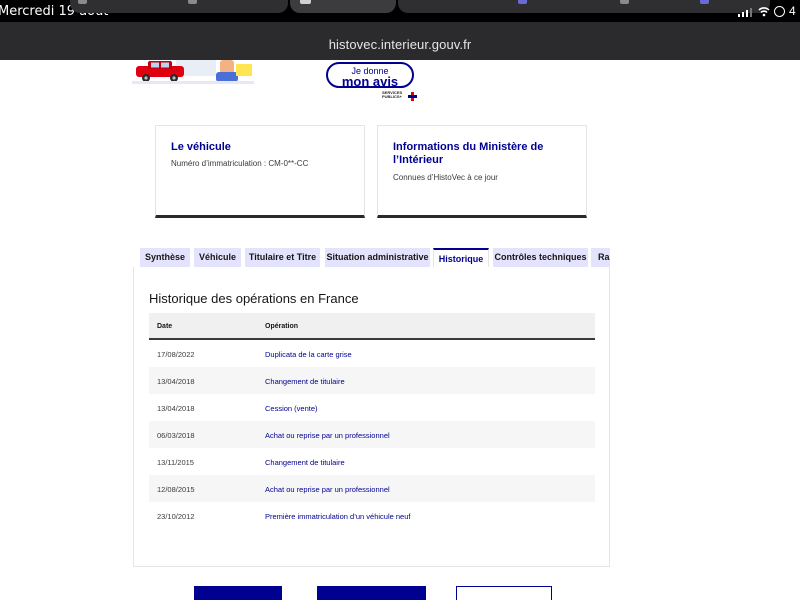 This screenshot has height=600, width=800. I want to click on table-row: 13/04/2018 Changement de titulaire, so click(372, 380).